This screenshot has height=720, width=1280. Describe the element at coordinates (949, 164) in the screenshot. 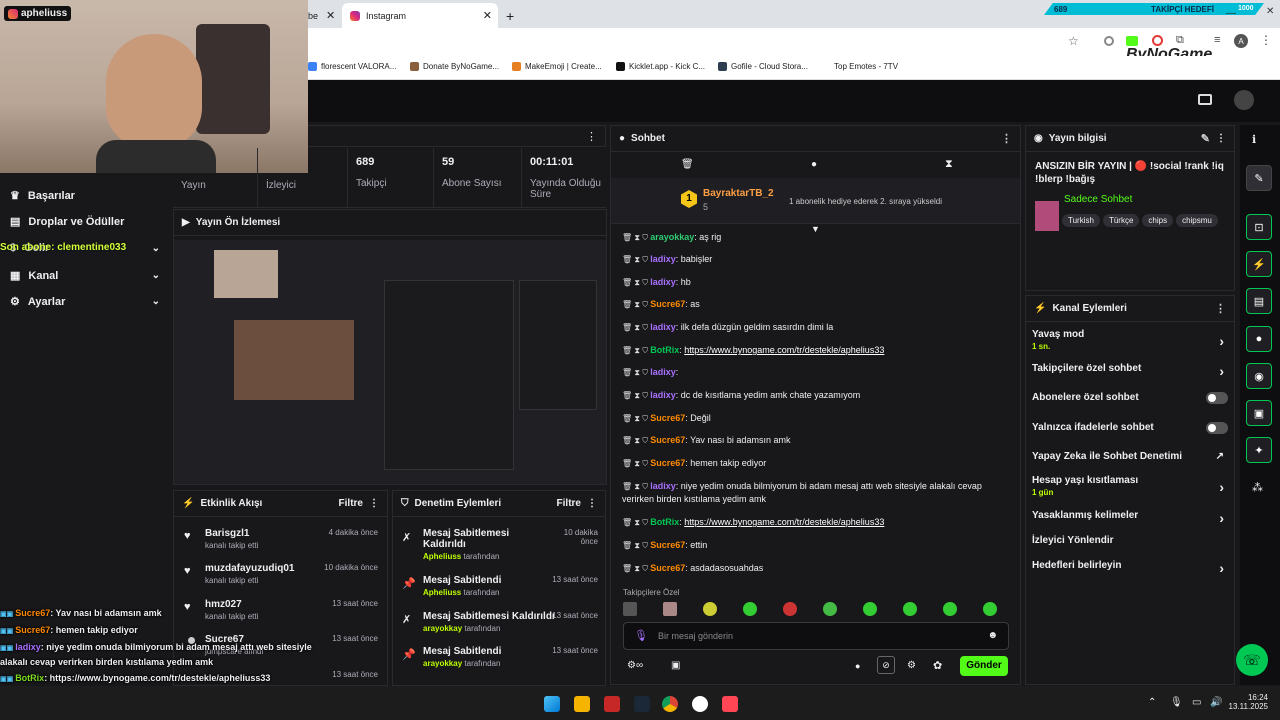

I see `hourglass-icon: ⧗` at that location.